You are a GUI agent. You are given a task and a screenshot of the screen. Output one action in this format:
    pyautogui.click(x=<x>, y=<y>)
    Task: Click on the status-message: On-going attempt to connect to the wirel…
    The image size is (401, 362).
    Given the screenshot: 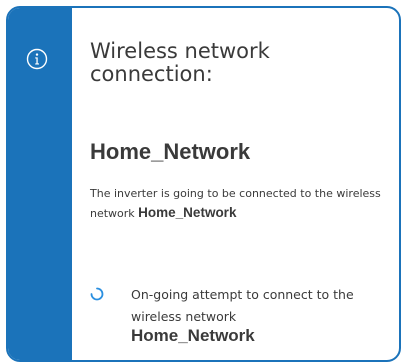 What is the action you would take?
    pyautogui.click(x=261, y=314)
    